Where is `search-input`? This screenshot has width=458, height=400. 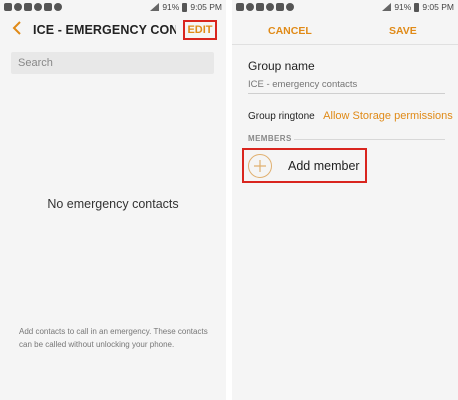
search-input is located at coordinates (112, 63).